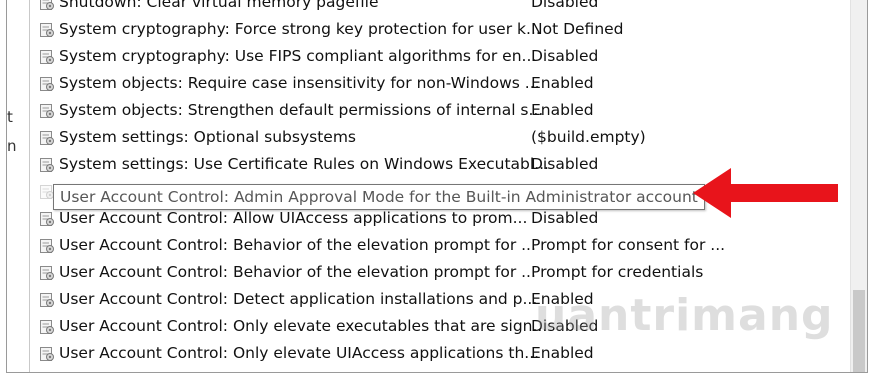 Image resolution: width=870 pixels, height=375 pixels. I want to click on tree-pane-edge: t n, so click(18, 186).